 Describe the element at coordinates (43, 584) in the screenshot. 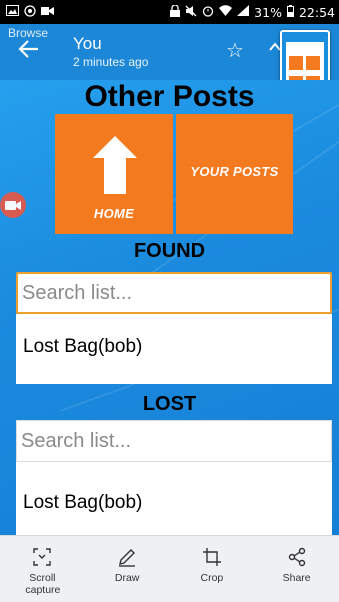

I see `scroll-capture-label: Scroll capture` at that location.